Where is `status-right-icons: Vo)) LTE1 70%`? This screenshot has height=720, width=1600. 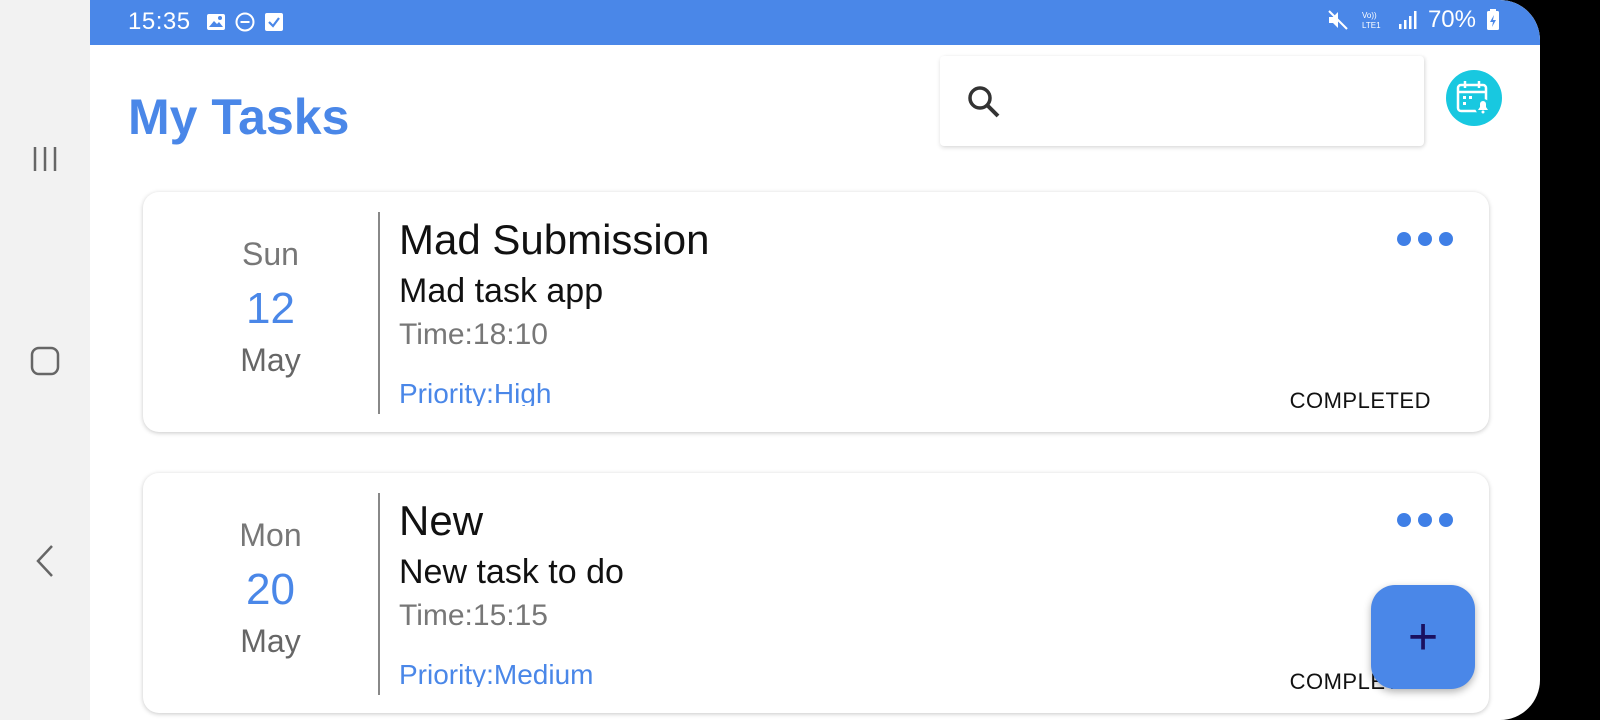
status-right-icons: Vo)) LTE1 70% is located at coordinates (1413, 20).